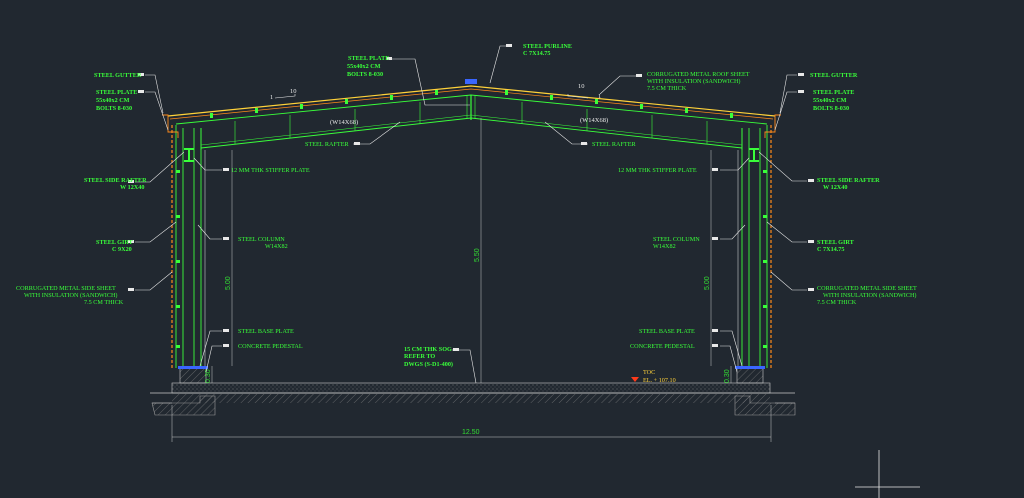 The image size is (1024, 498). What do you see at coordinates (270, 170) in the screenshot?
I see `label-stiffener-left: 12 MM THK STIFFER PLATE` at bounding box center [270, 170].